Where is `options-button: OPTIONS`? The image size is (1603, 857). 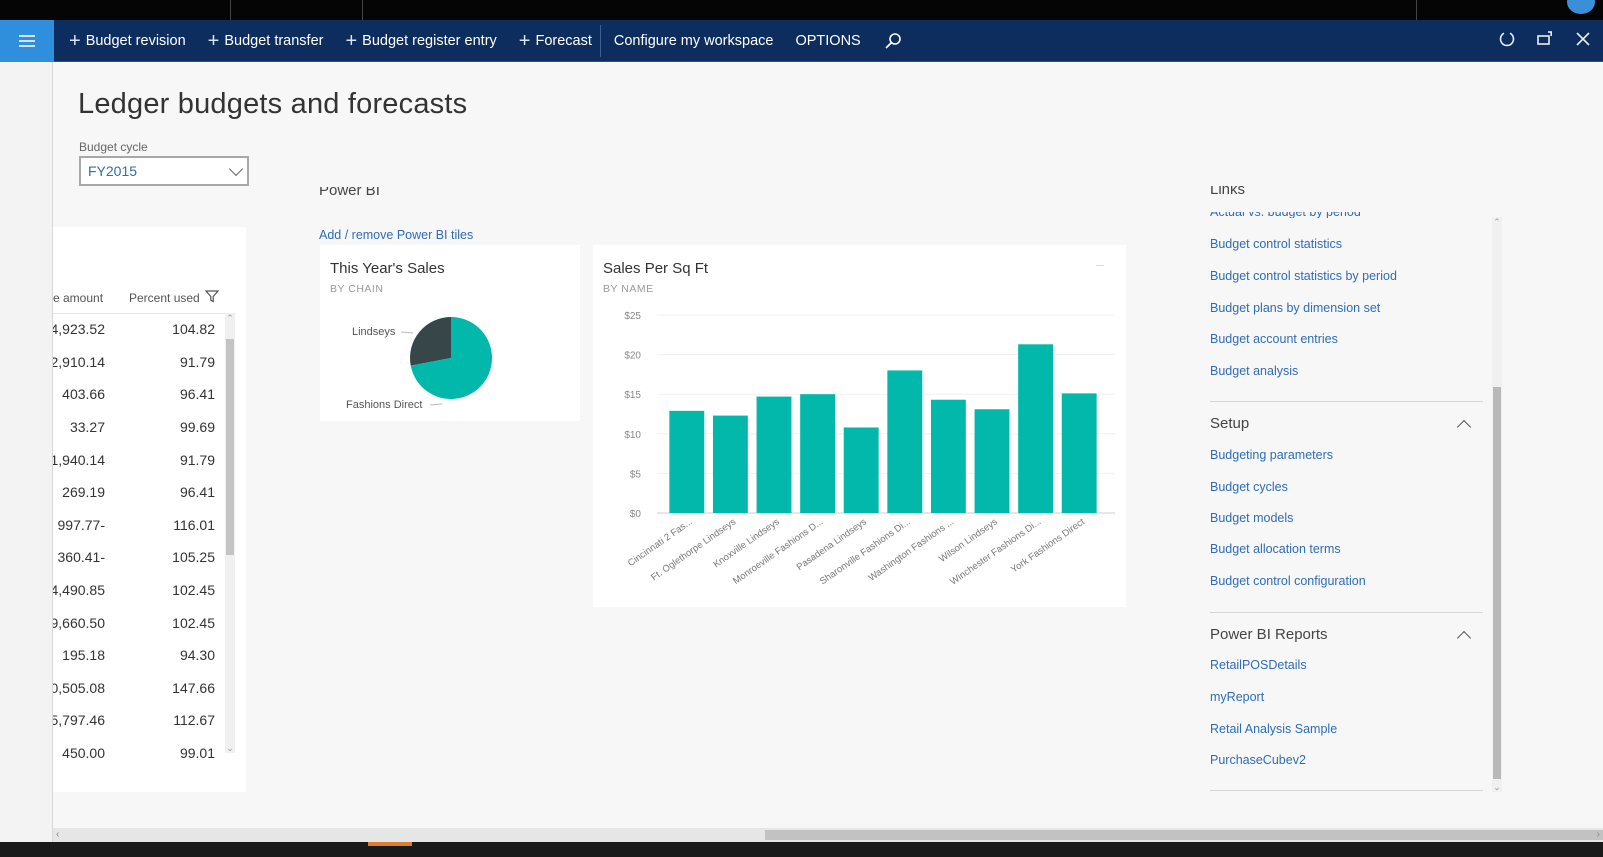
options-button: OPTIONS is located at coordinates (827, 41).